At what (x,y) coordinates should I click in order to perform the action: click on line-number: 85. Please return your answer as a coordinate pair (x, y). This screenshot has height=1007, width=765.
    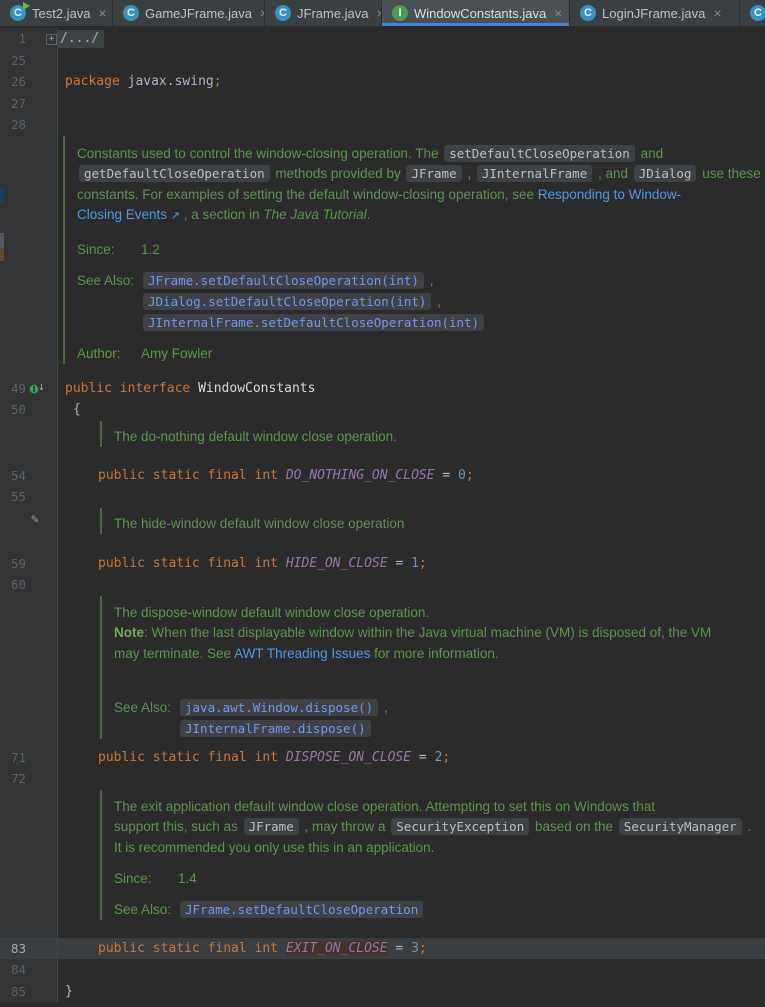
    Looking at the image, I should click on (18, 991).